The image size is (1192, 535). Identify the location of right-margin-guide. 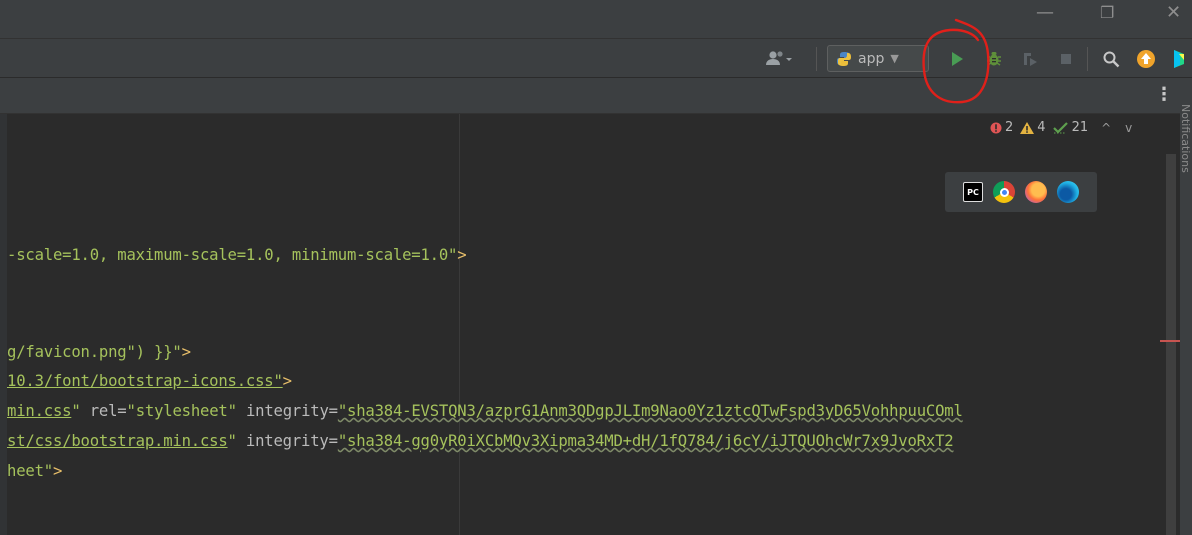
(459, 324).